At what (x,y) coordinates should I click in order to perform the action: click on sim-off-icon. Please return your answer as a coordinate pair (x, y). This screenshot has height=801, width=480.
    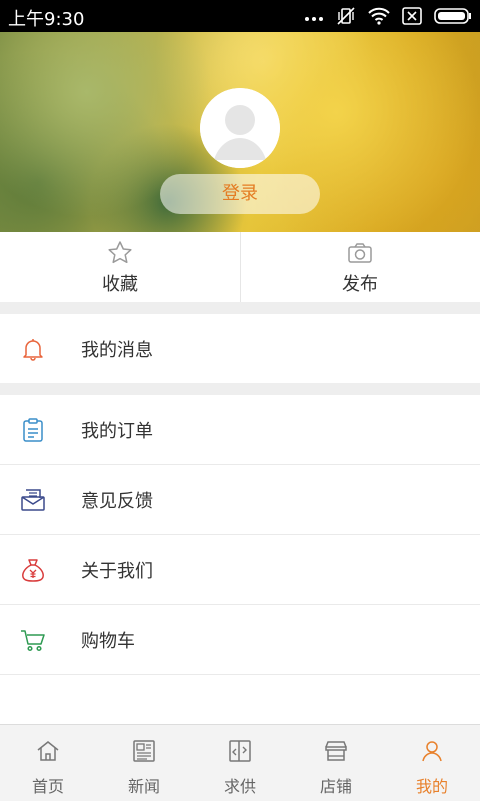
    Looking at the image, I should click on (412, 16).